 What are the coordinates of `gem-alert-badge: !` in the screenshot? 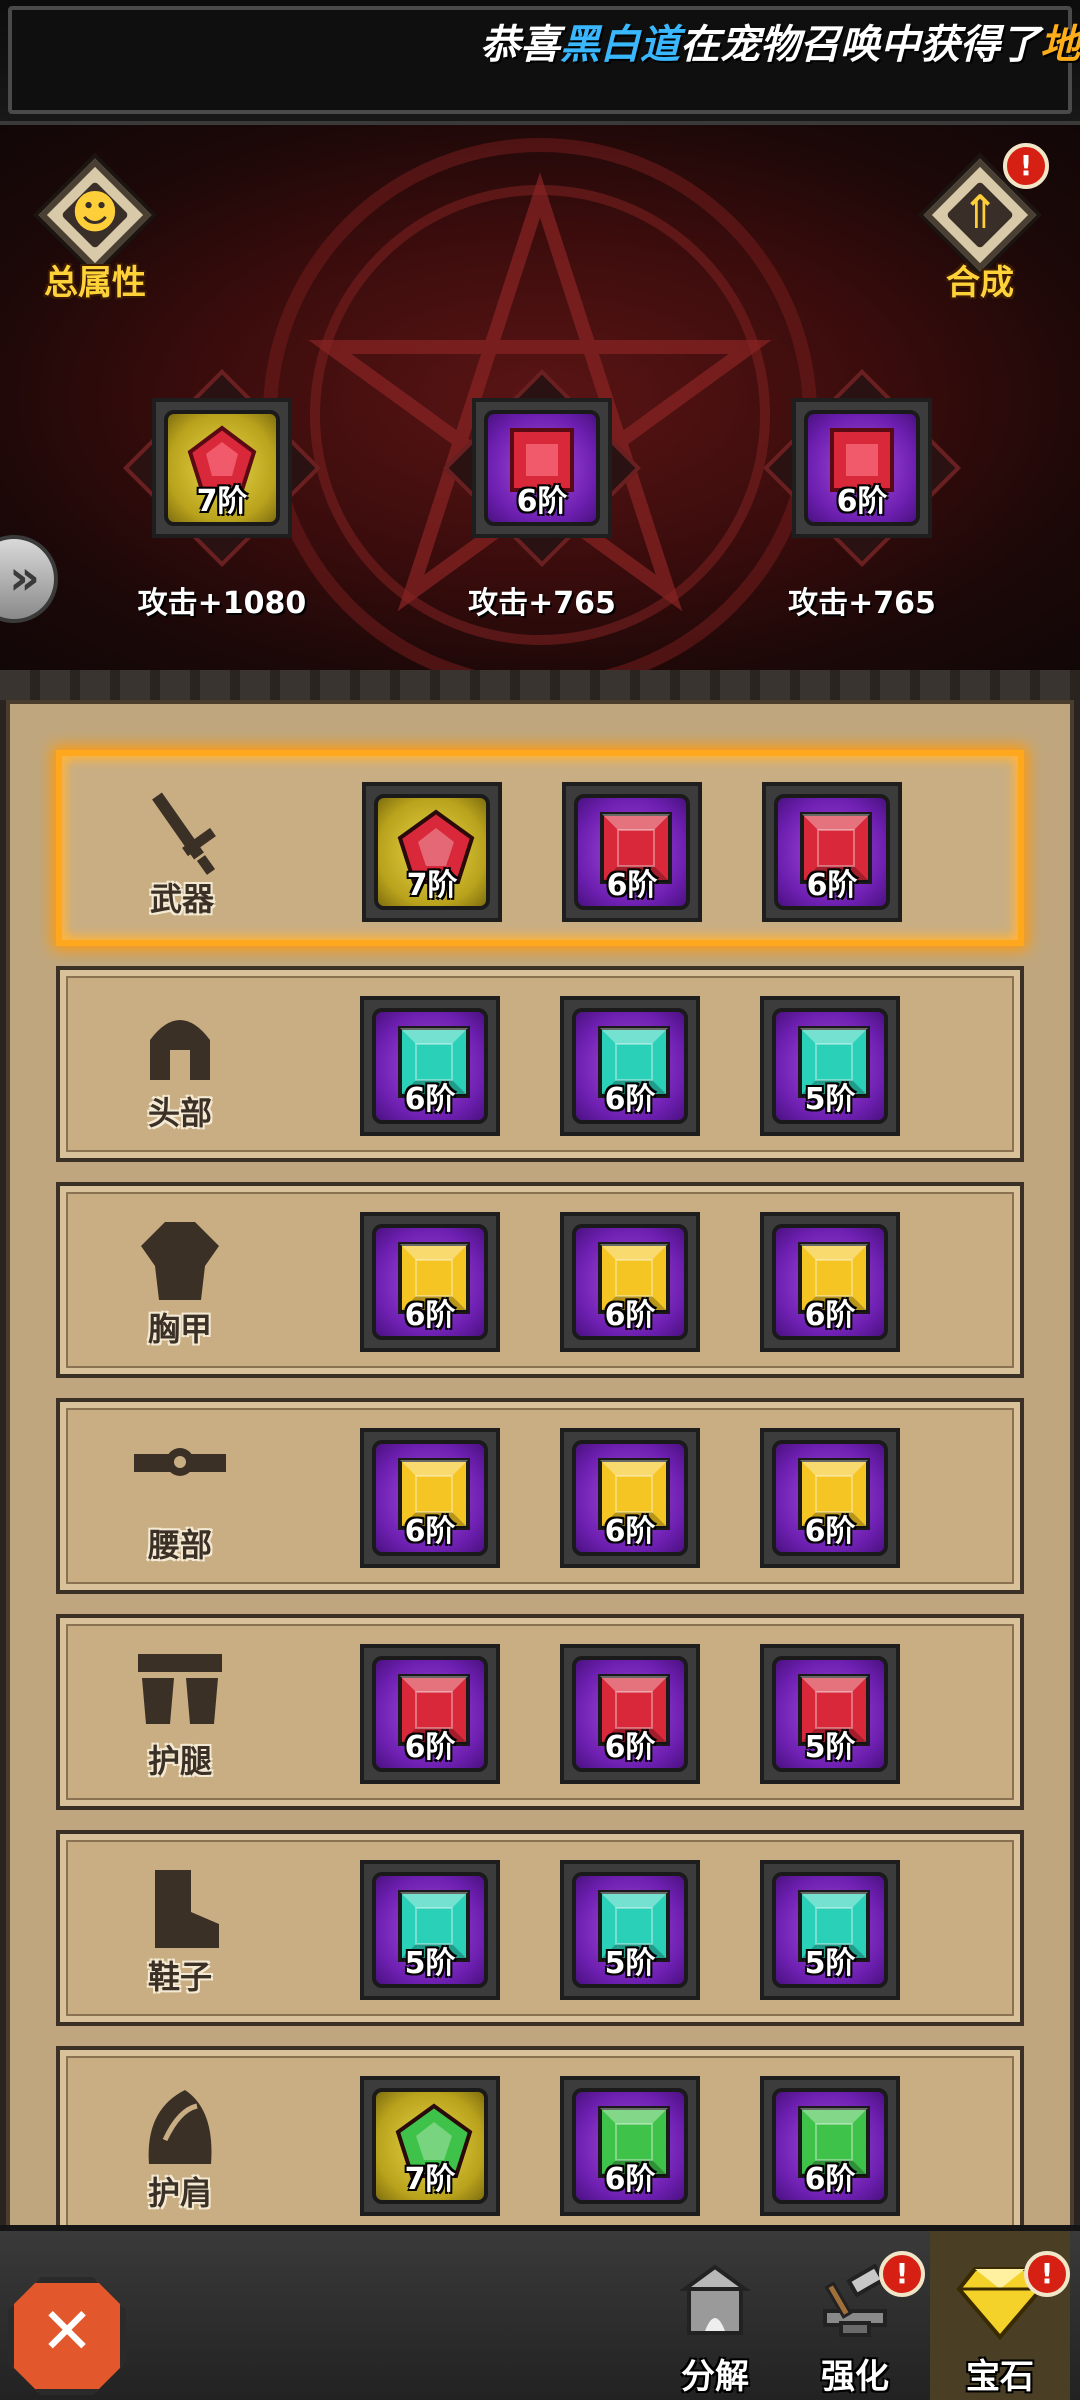 It's located at (1047, 2274).